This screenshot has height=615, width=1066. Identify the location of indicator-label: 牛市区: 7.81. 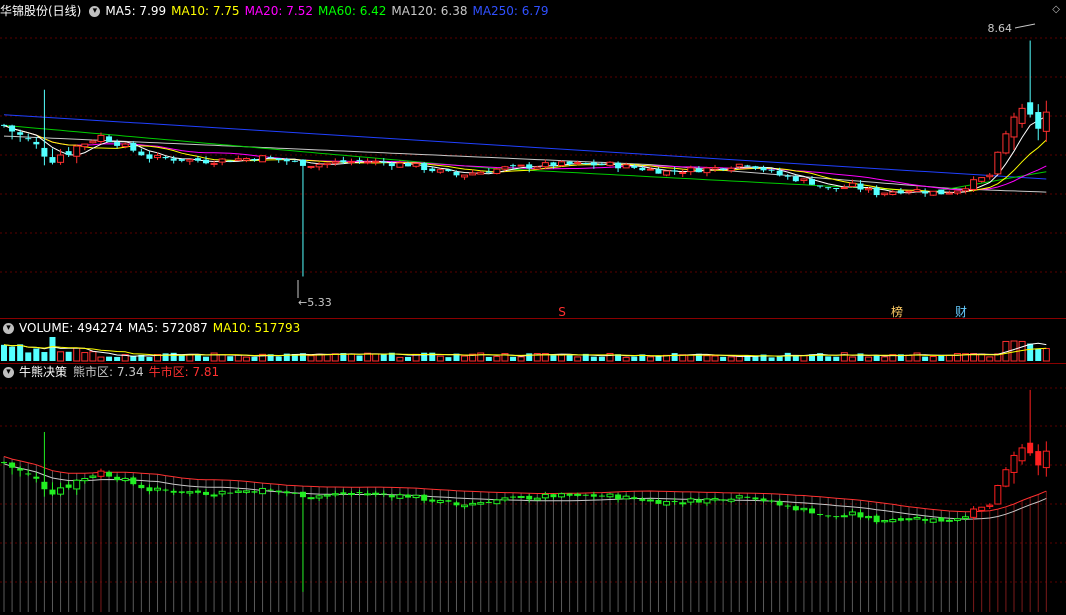
(184, 372).